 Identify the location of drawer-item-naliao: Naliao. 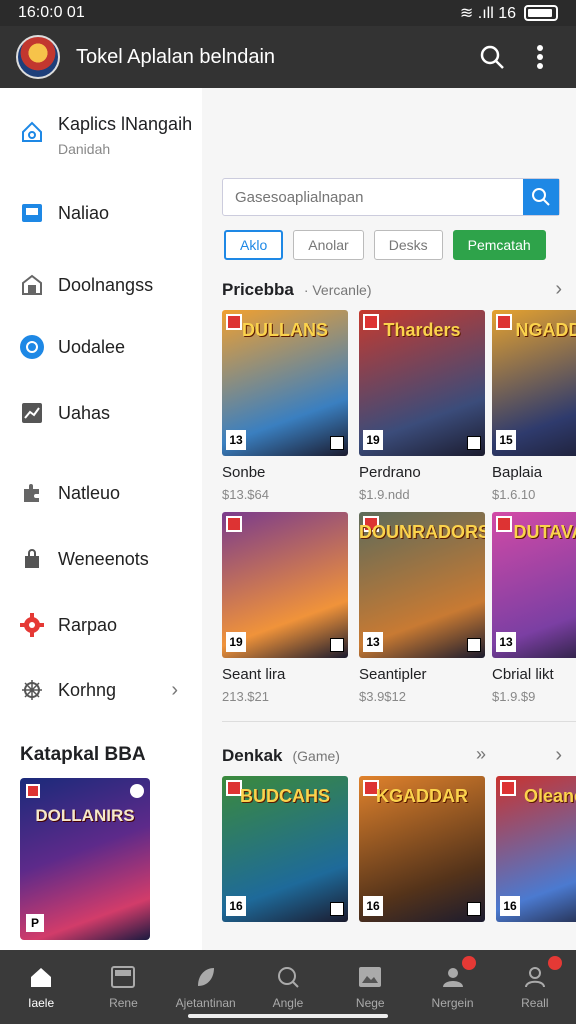
(101, 213).